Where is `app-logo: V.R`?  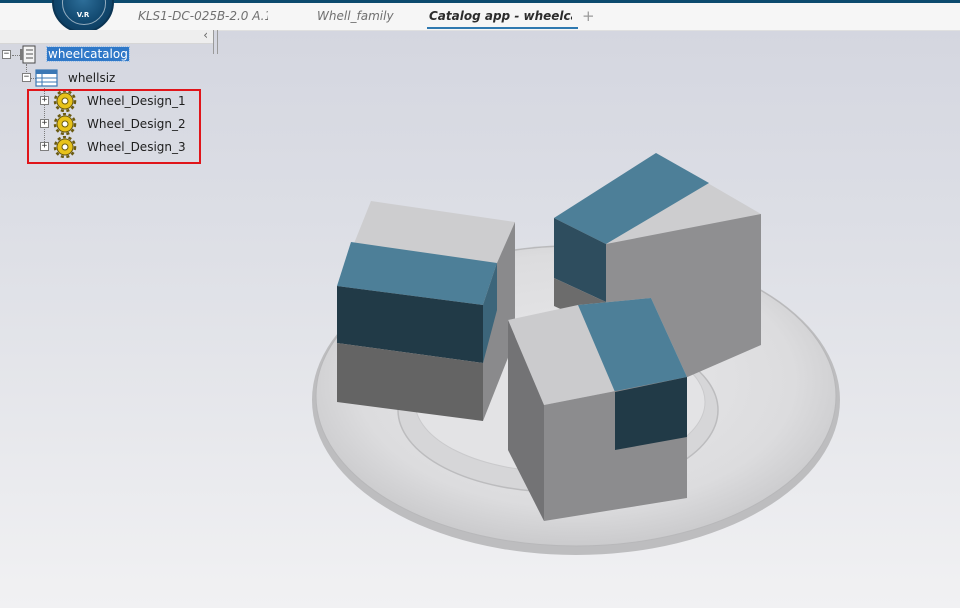
app-logo: V.R is located at coordinates (83, 16).